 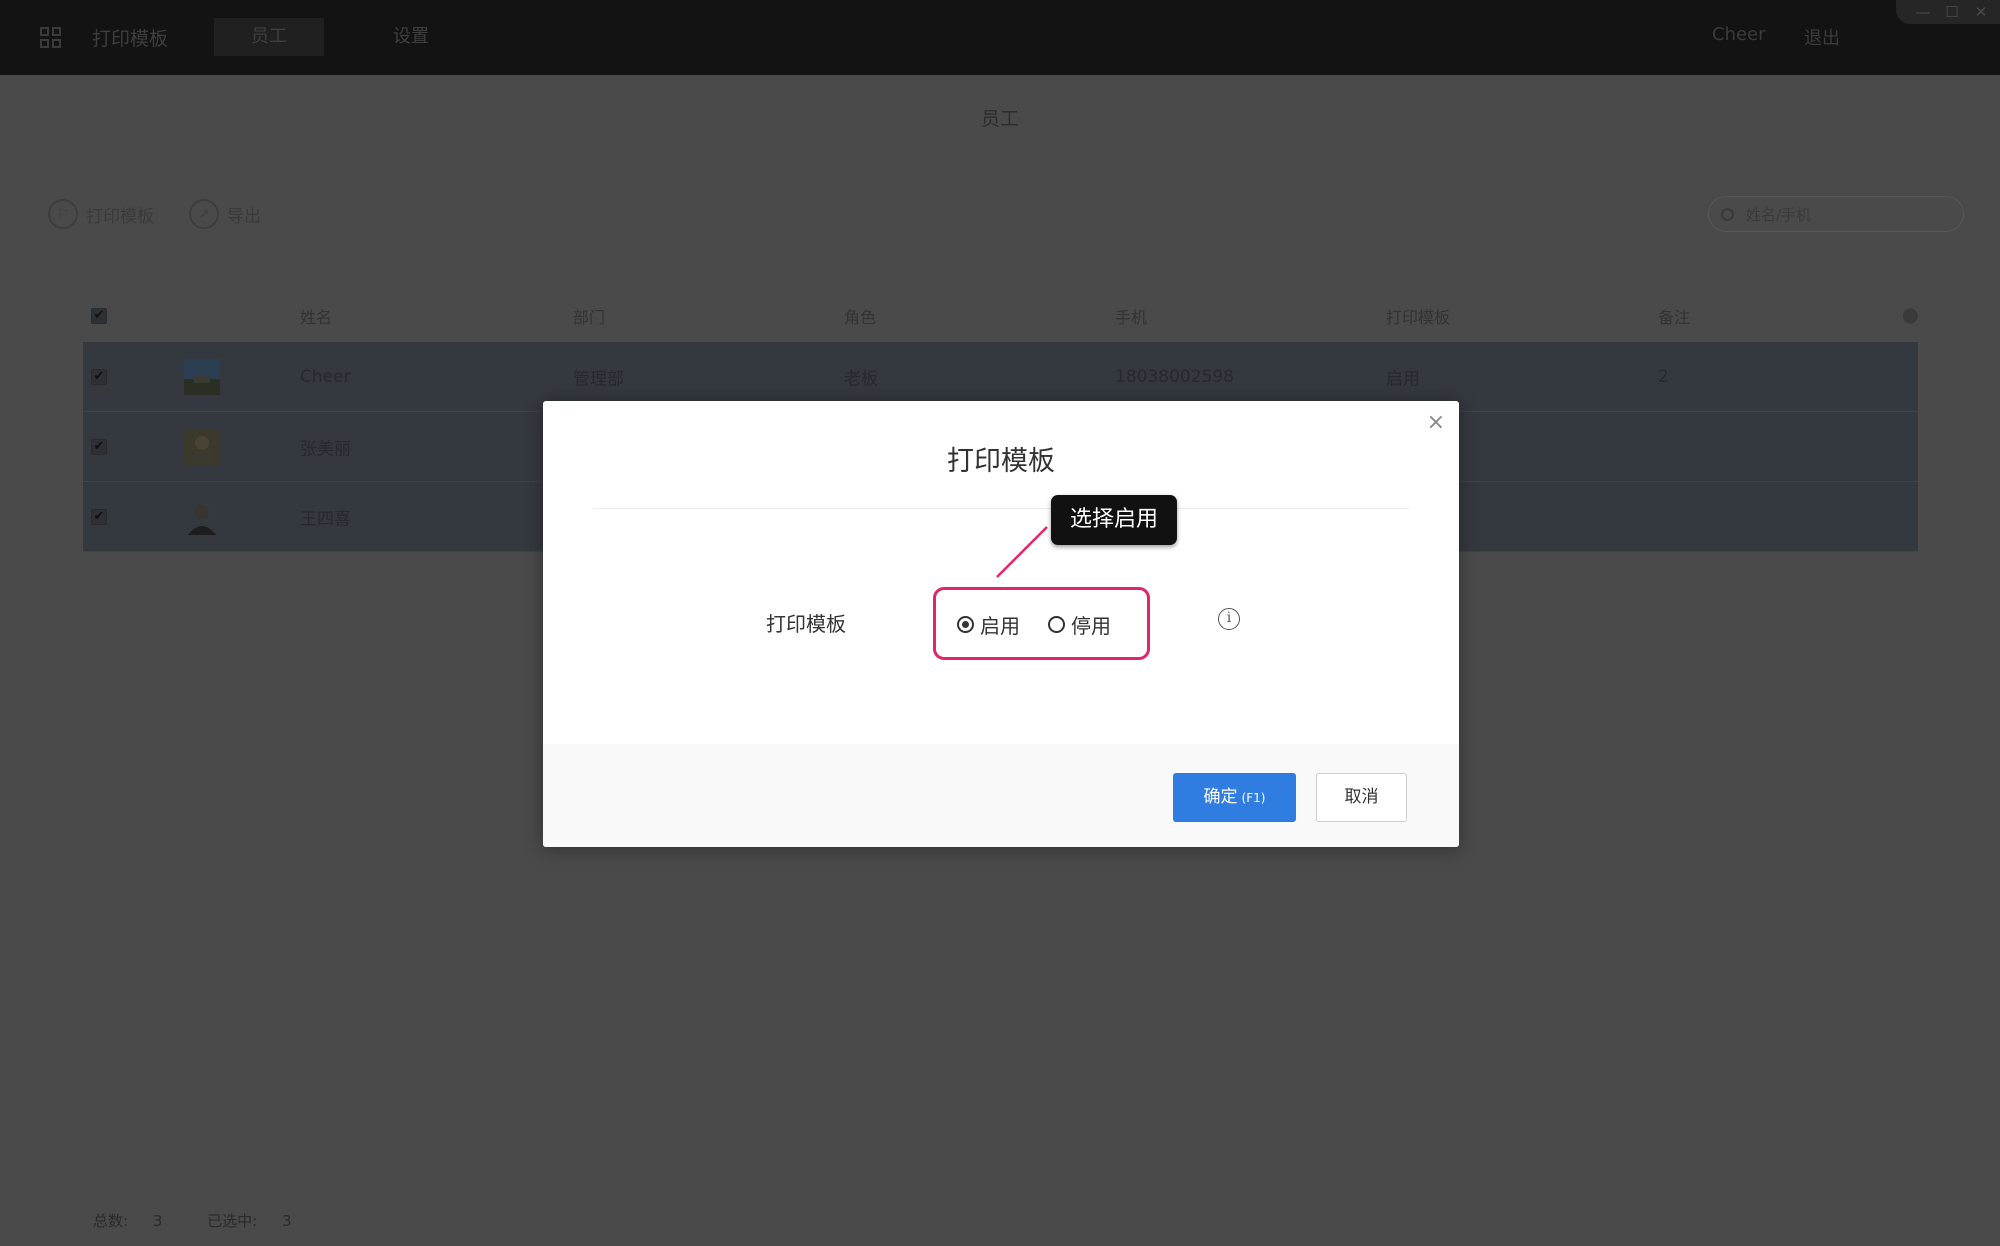 What do you see at coordinates (1418, 316) in the screenshot?
I see `column-header: 打印模板` at bounding box center [1418, 316].